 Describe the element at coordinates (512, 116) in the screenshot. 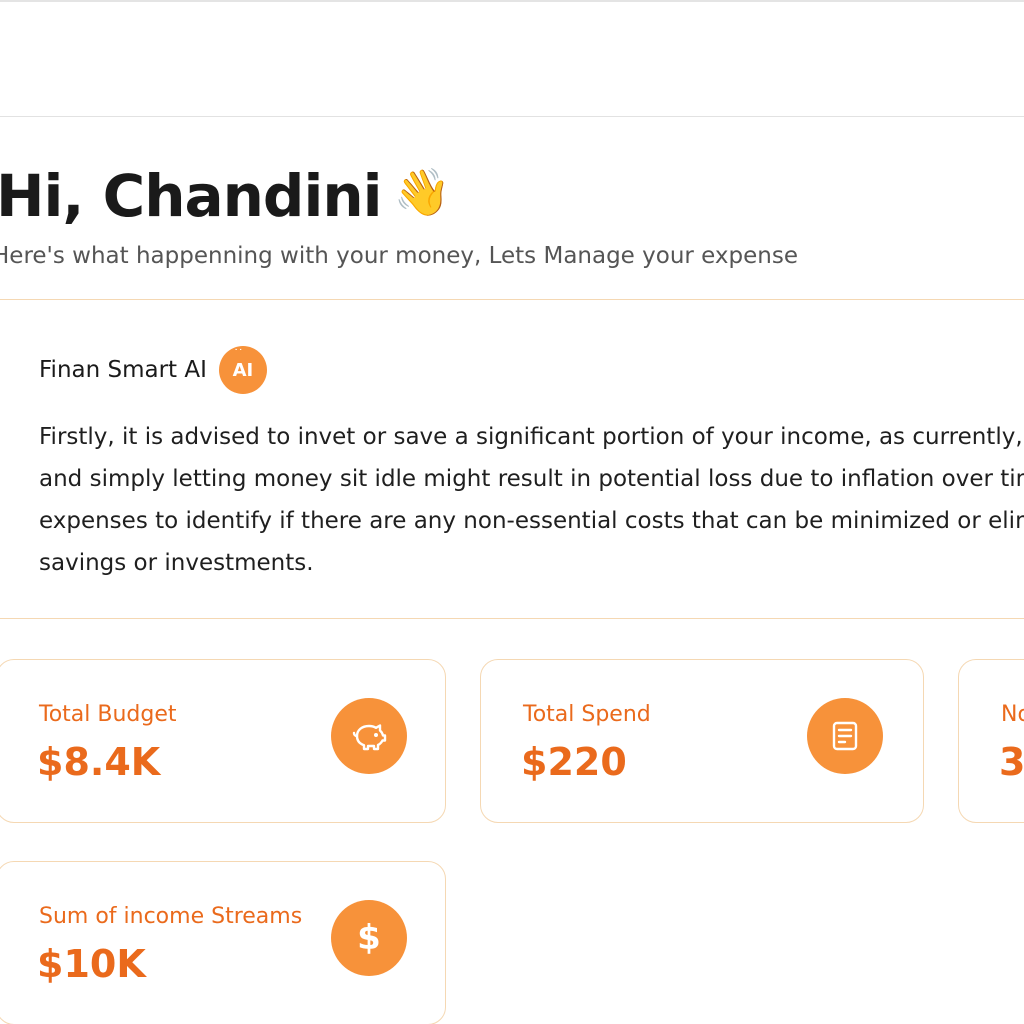

I see `header-divider` at that location.